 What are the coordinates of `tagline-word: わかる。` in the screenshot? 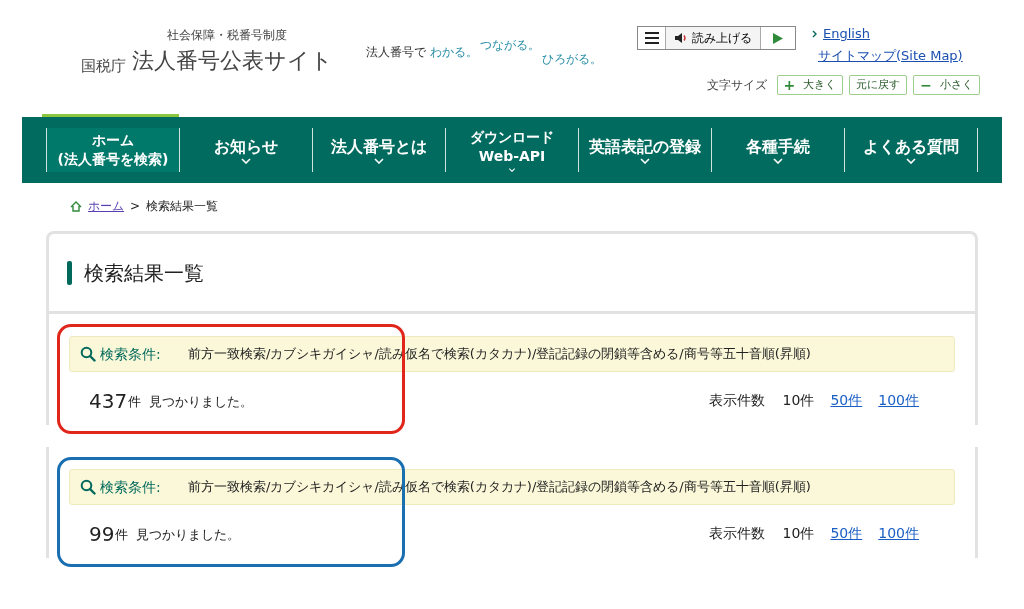 It's located at (454, 52).